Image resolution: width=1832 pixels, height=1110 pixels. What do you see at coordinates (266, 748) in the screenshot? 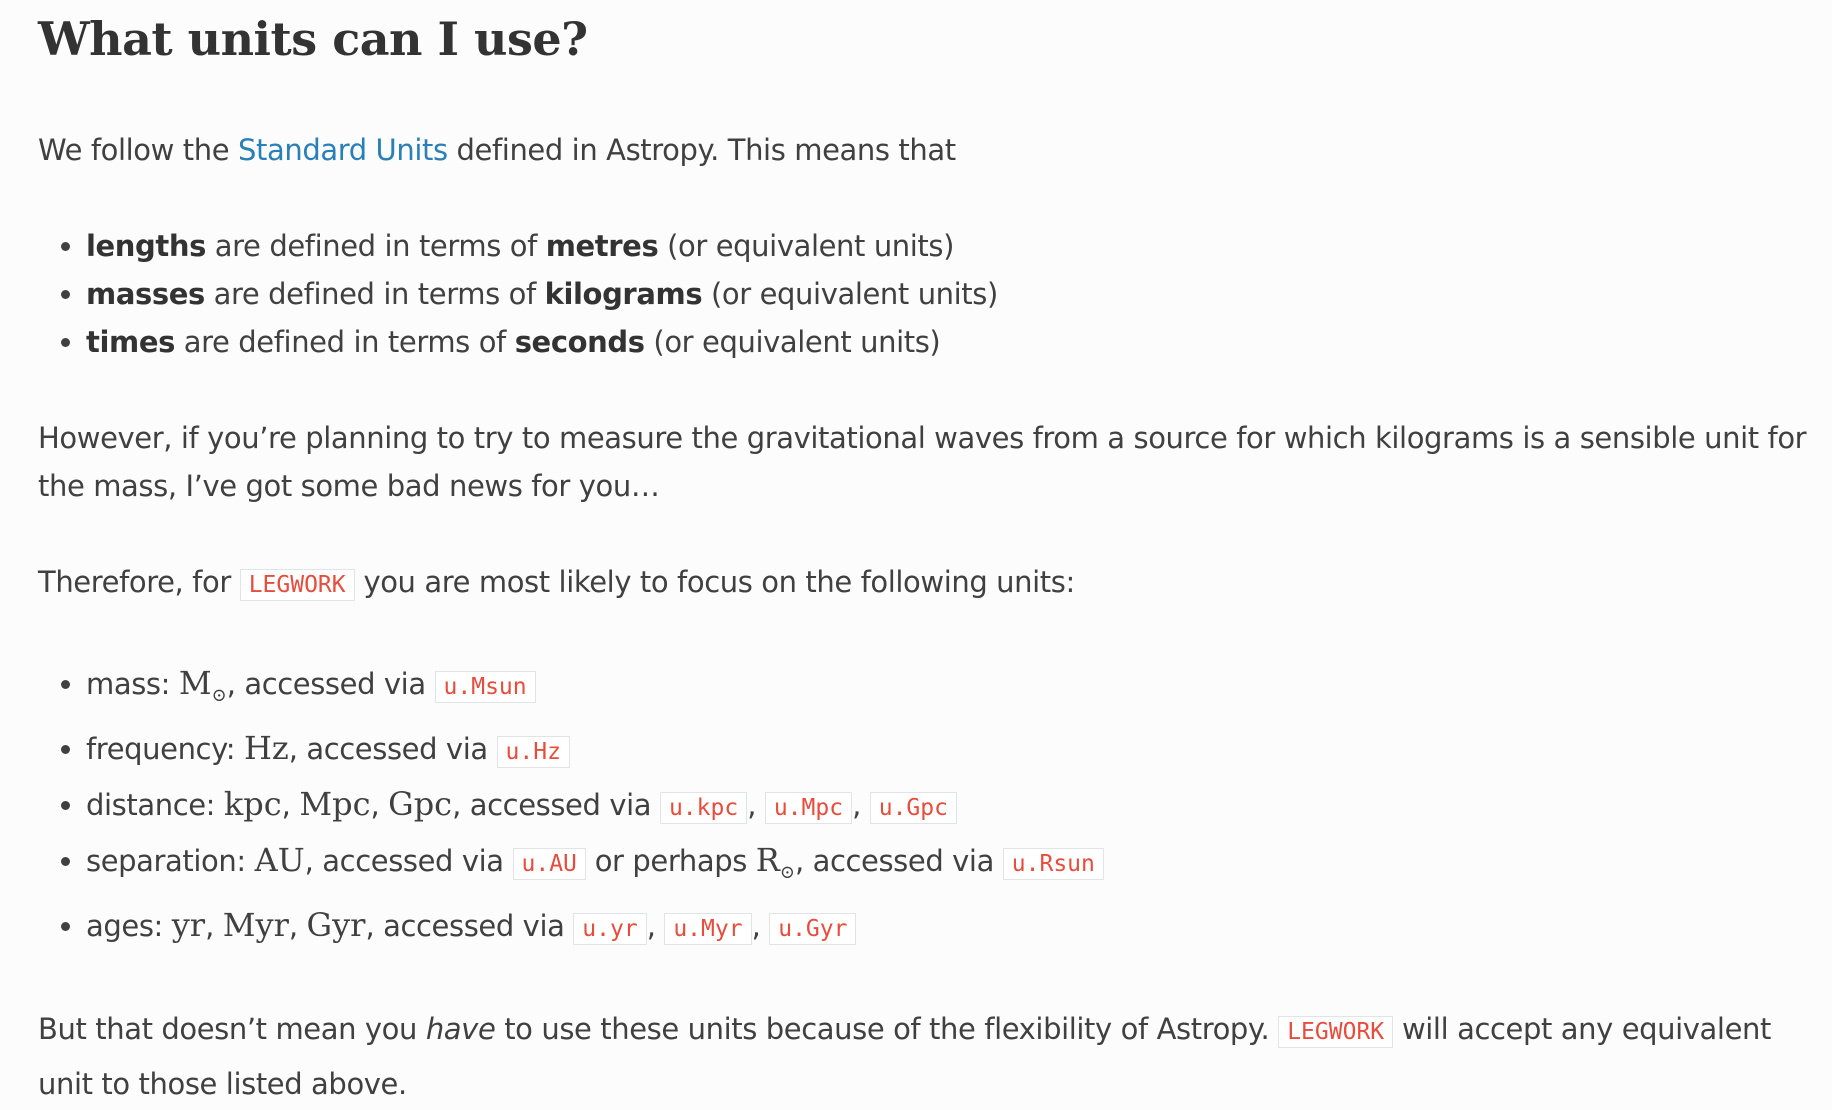
I see `unit-symbol: Hz` at bounding box center [266, 748].